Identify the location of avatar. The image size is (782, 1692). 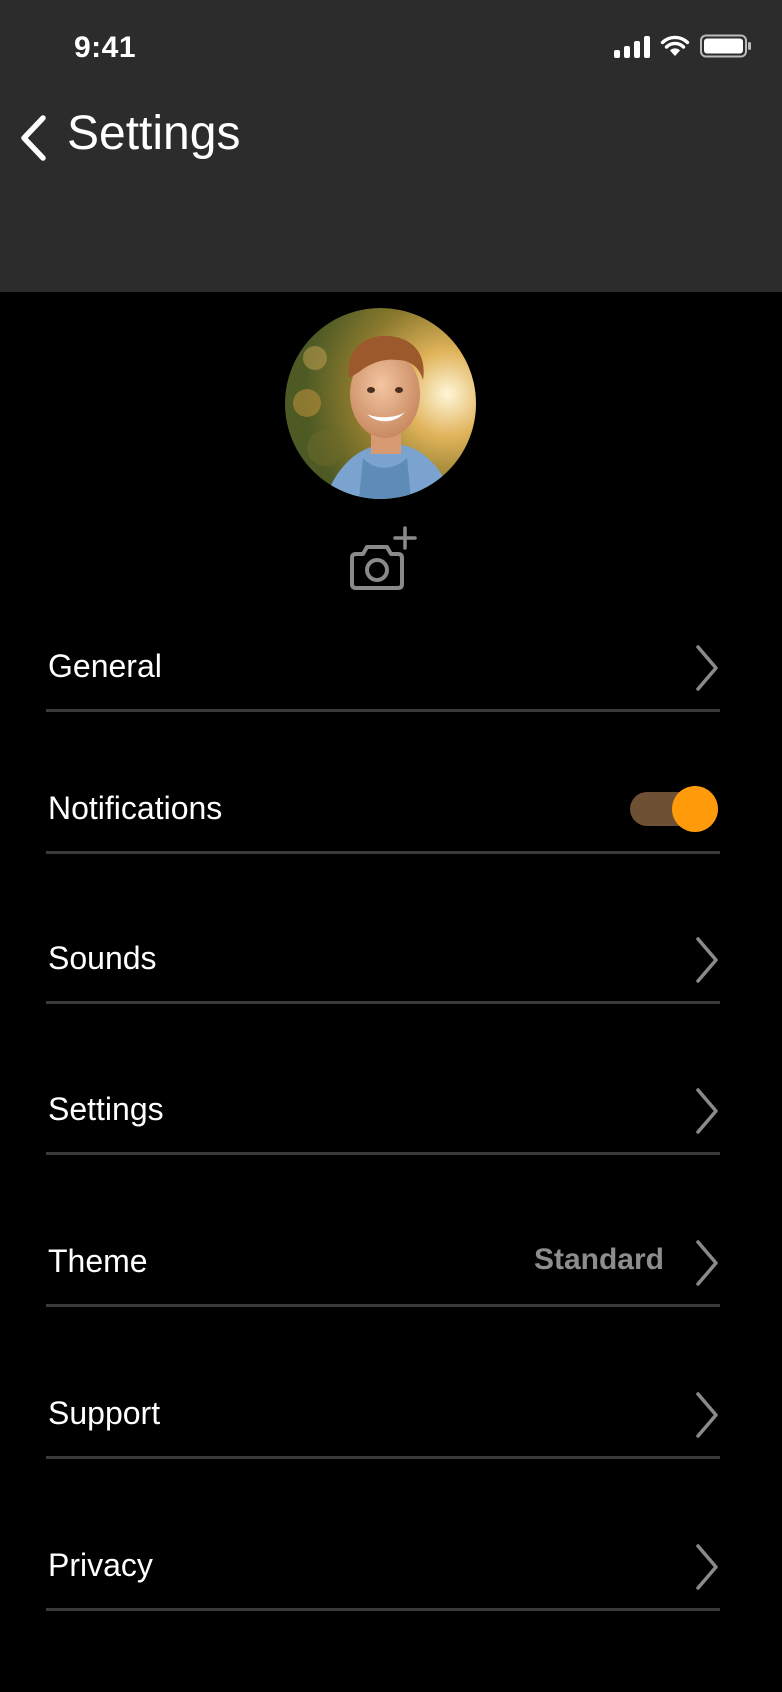
(380, 403).